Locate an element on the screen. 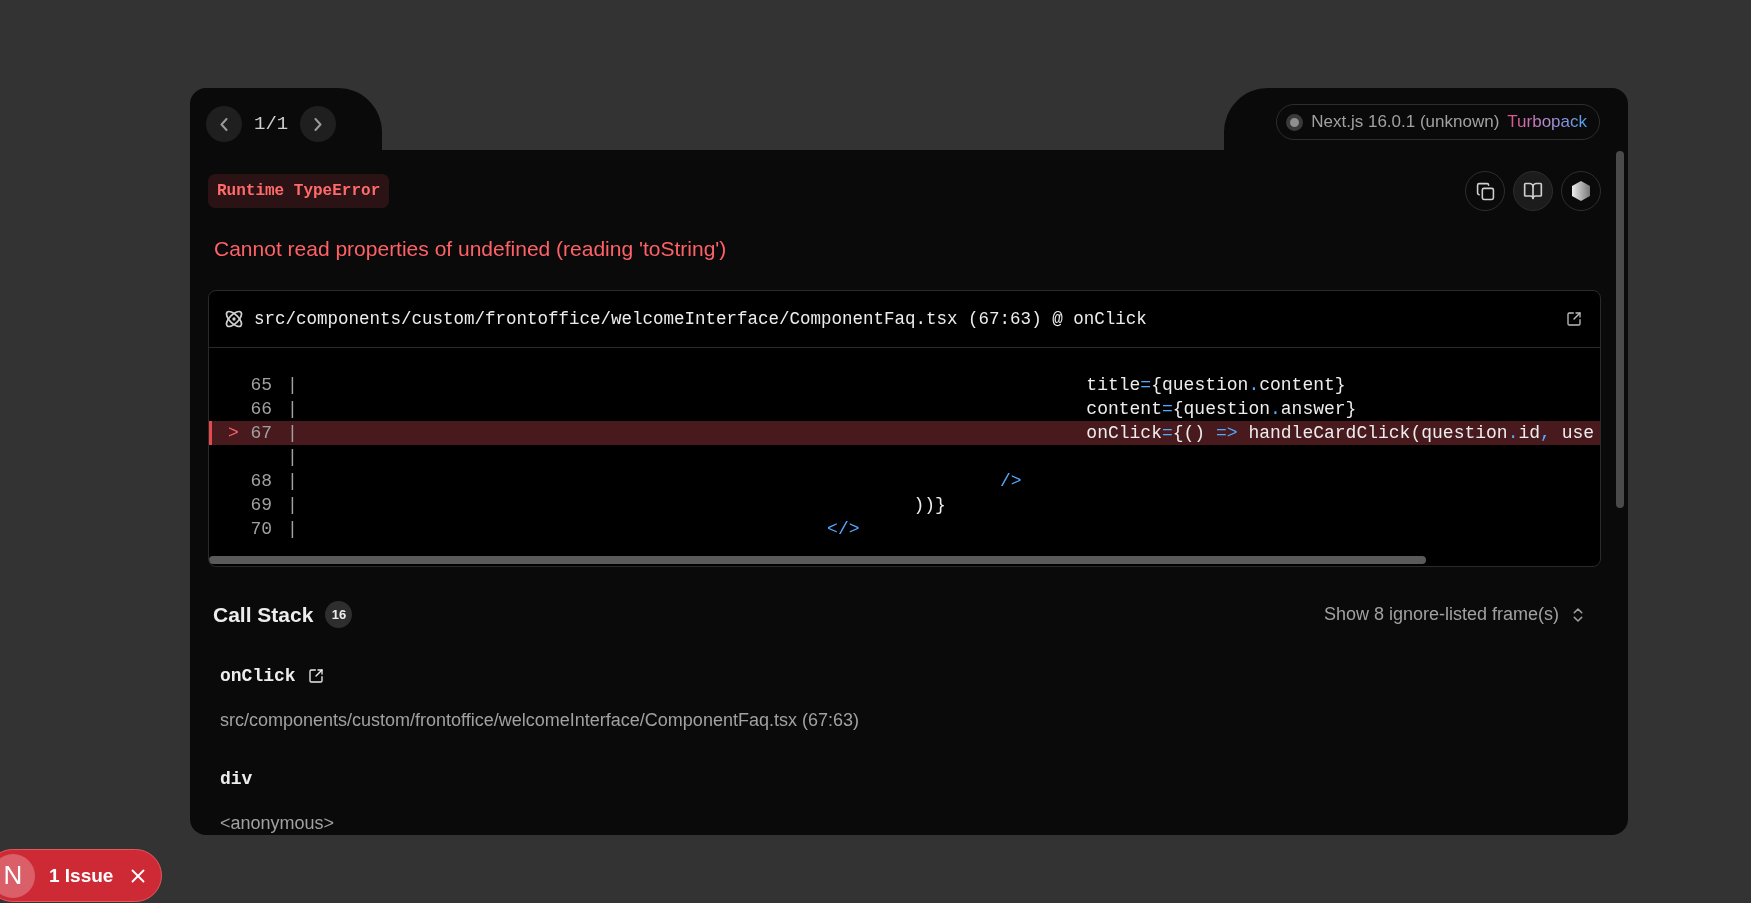  ignore-listed-toggle: Show 8 ignore-listed frame(s) is located at coordinates (1455, 614).